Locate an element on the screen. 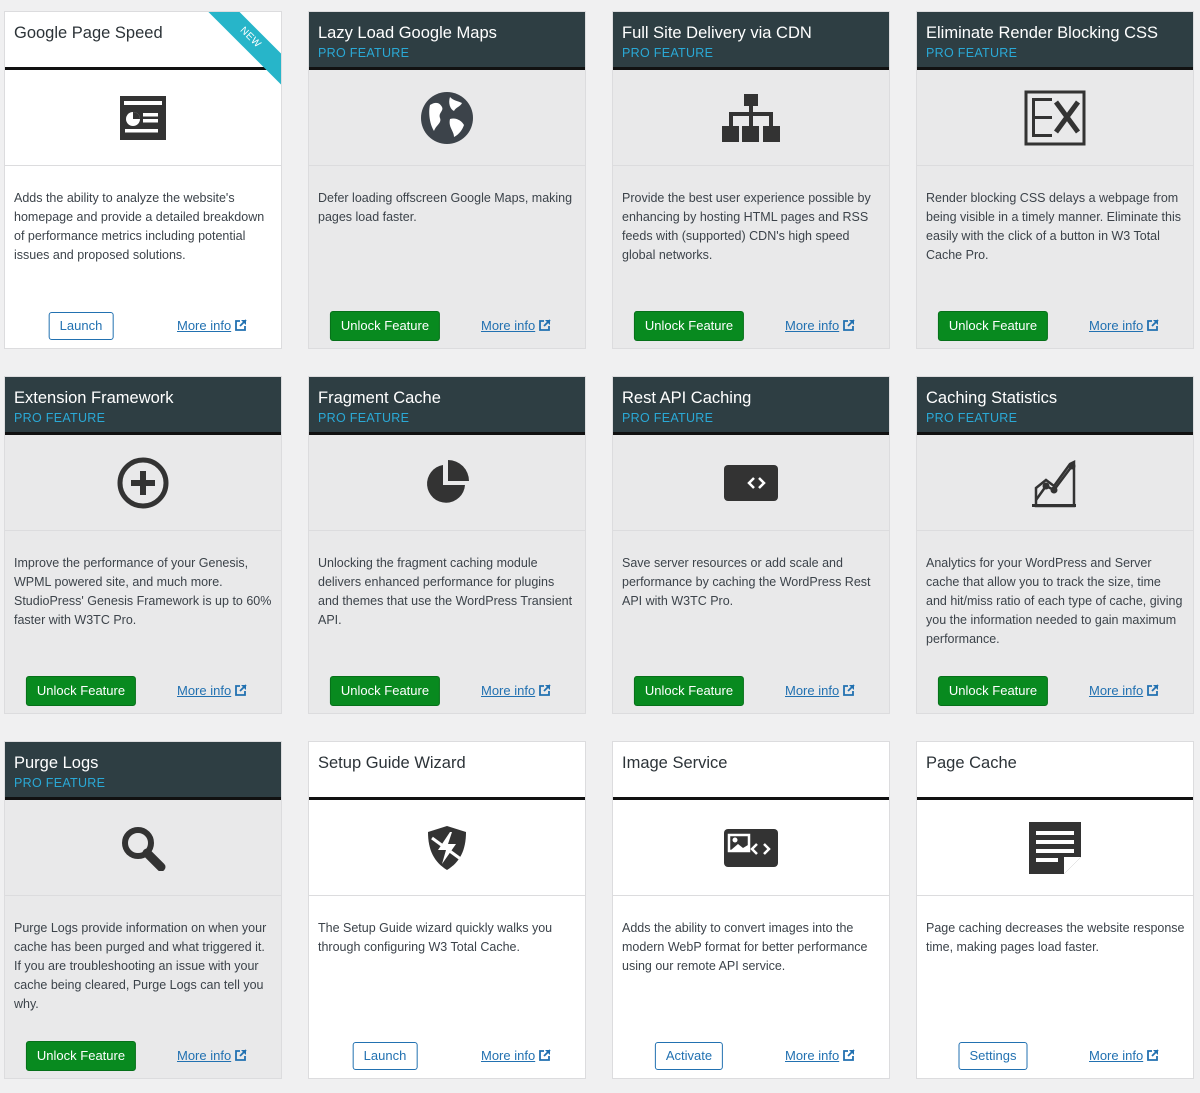  image-code-icon is located at coordinates (751, 847).